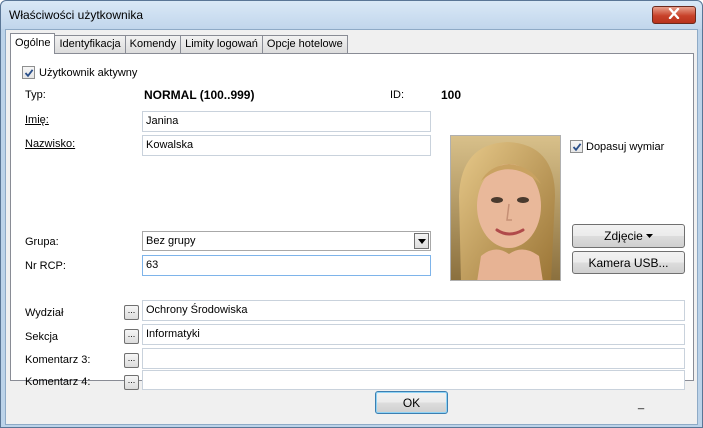 The height and width of the screenshot is (428, 703). What do you see at coordinates (42, 242) in the screenshot?
I see `group-label: Grupa:` at bounding box center [42, 242].